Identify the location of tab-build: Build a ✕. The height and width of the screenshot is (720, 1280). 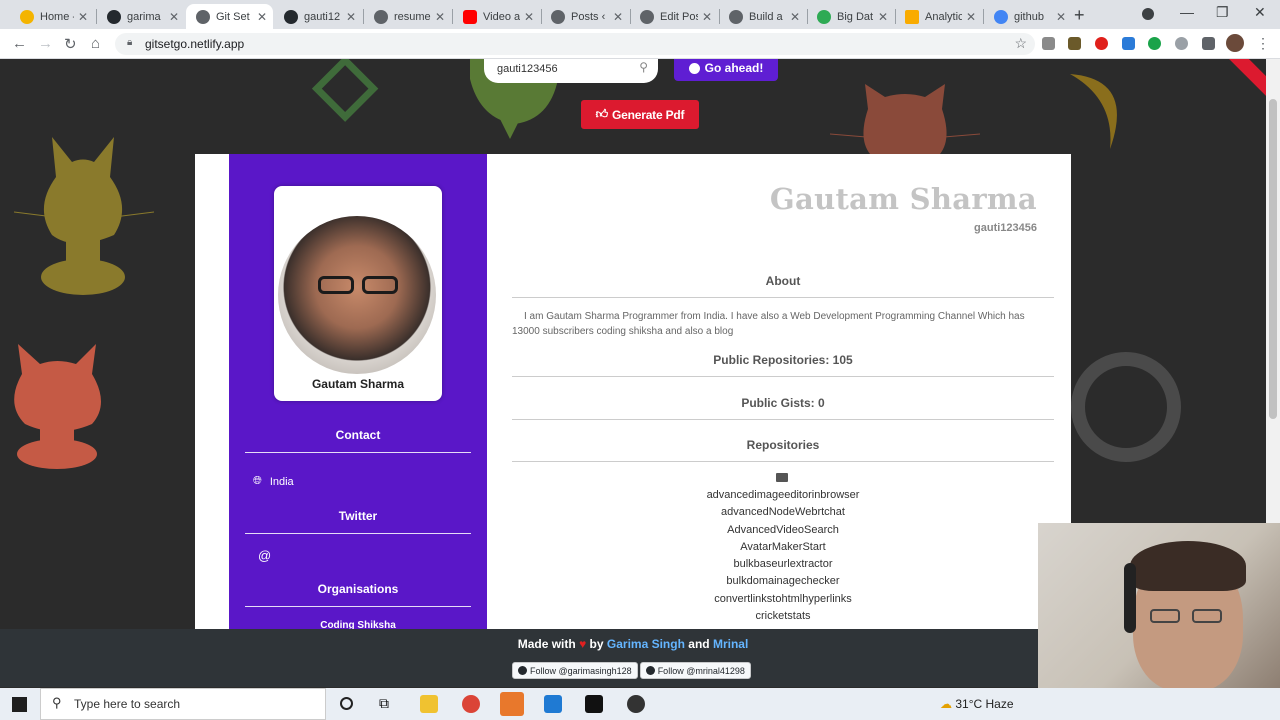
(762, 16).